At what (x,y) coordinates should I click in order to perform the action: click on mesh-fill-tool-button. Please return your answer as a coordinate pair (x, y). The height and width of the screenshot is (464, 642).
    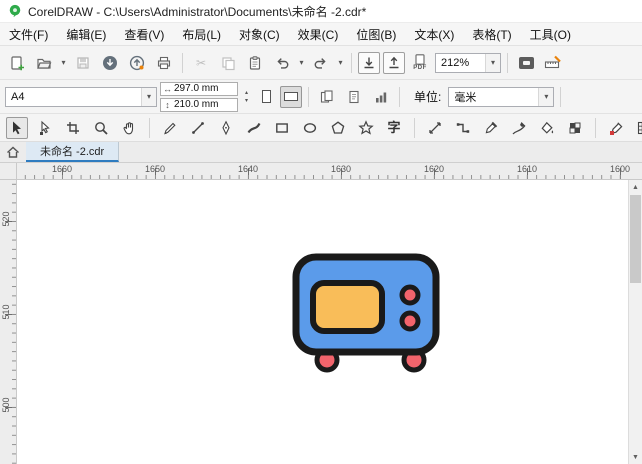
    Looking at the image, I should click on (637, 128).